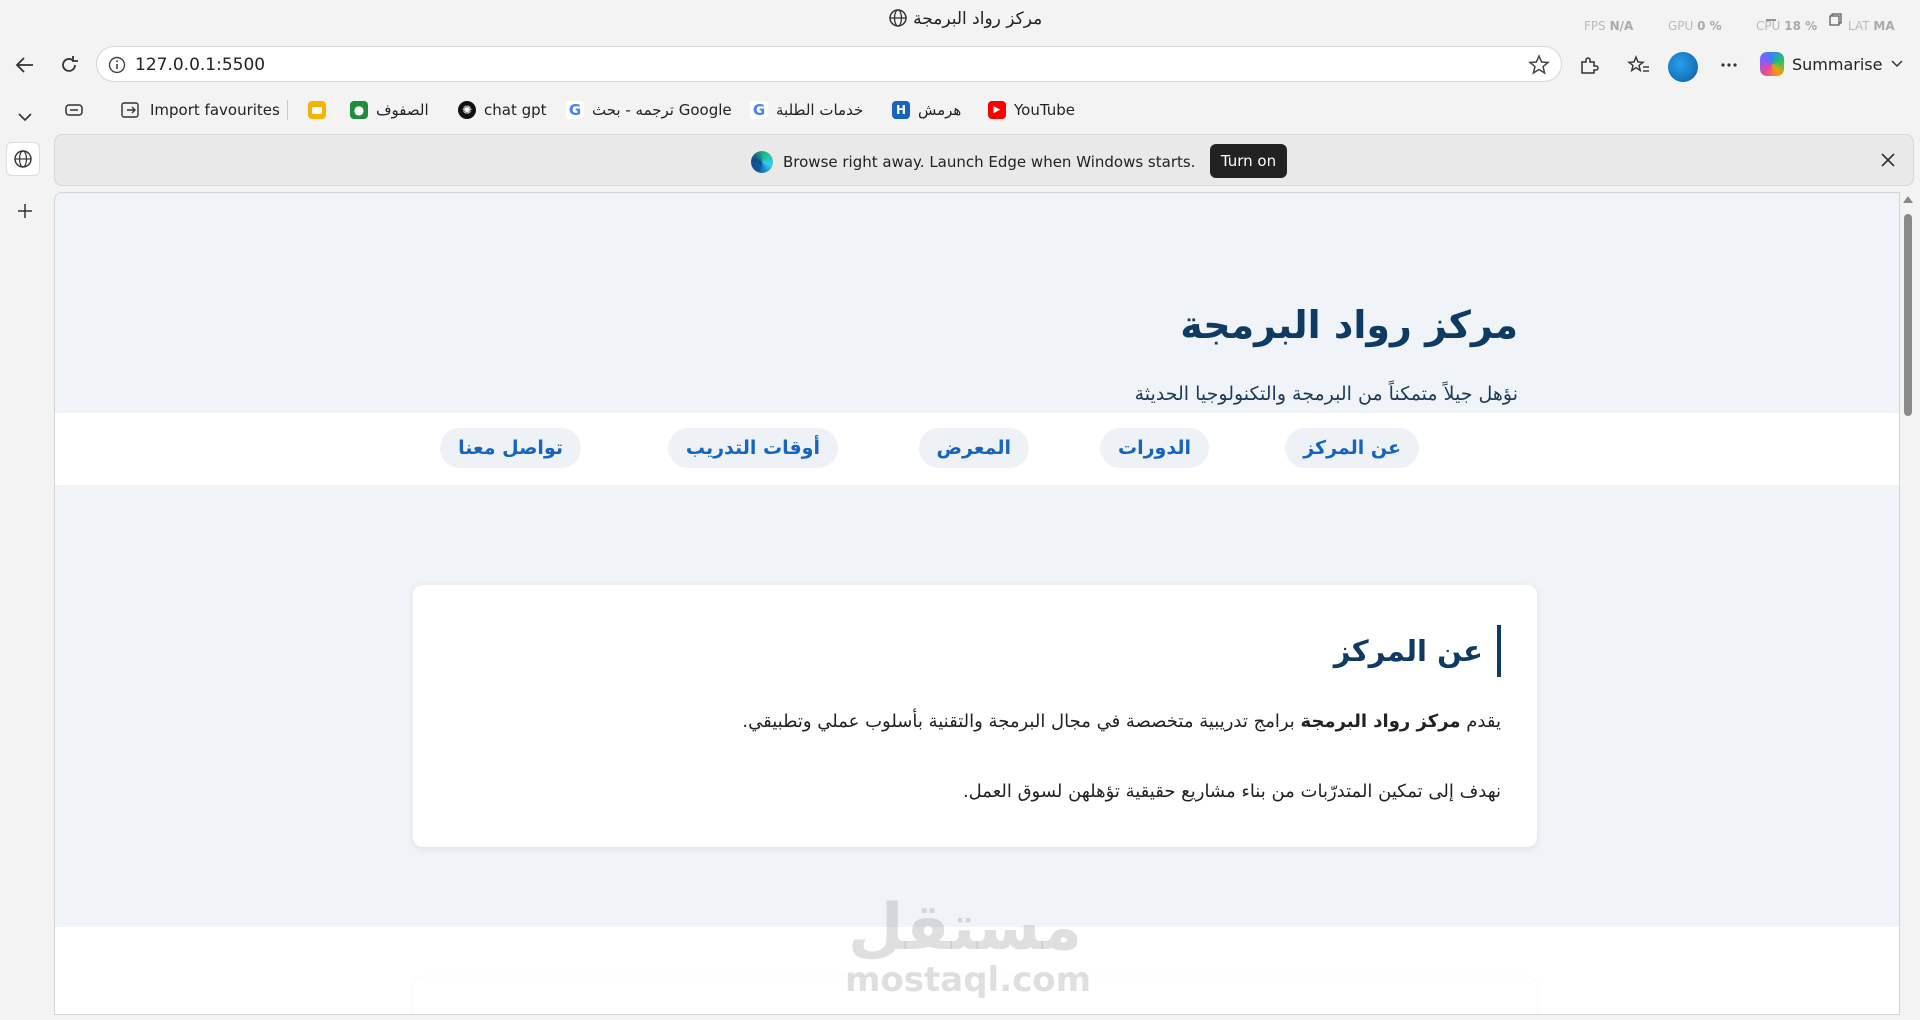 The height and width of the screenshot is (1020, 1920). I want to click on harmash-icon: H, so click(901, 110).